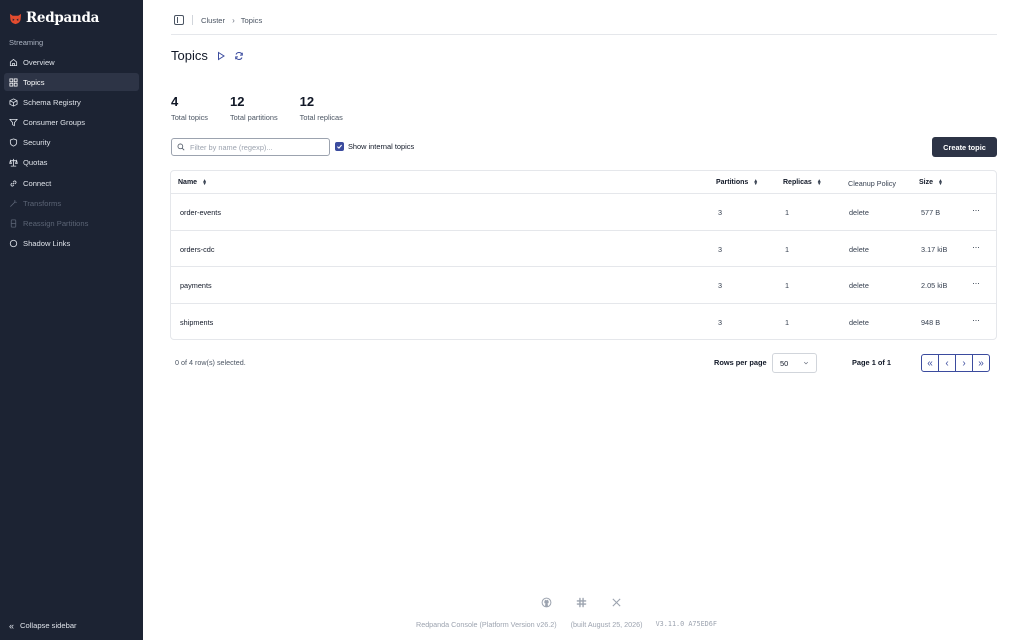 This screenshot has height=640, width=1024. What do you see at coordinates (13, 183) in the screenshot?
I see `link-icon` at bounding box center [13, 183].